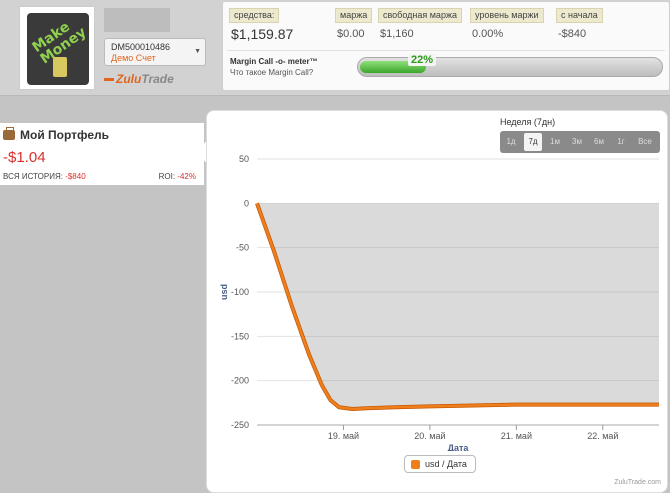 This screenshot has height=493, width=670. What do you see at coordinates (75, 176) in the screenshot?
I see `history-value: -$840` at bounding box center [75, 176].